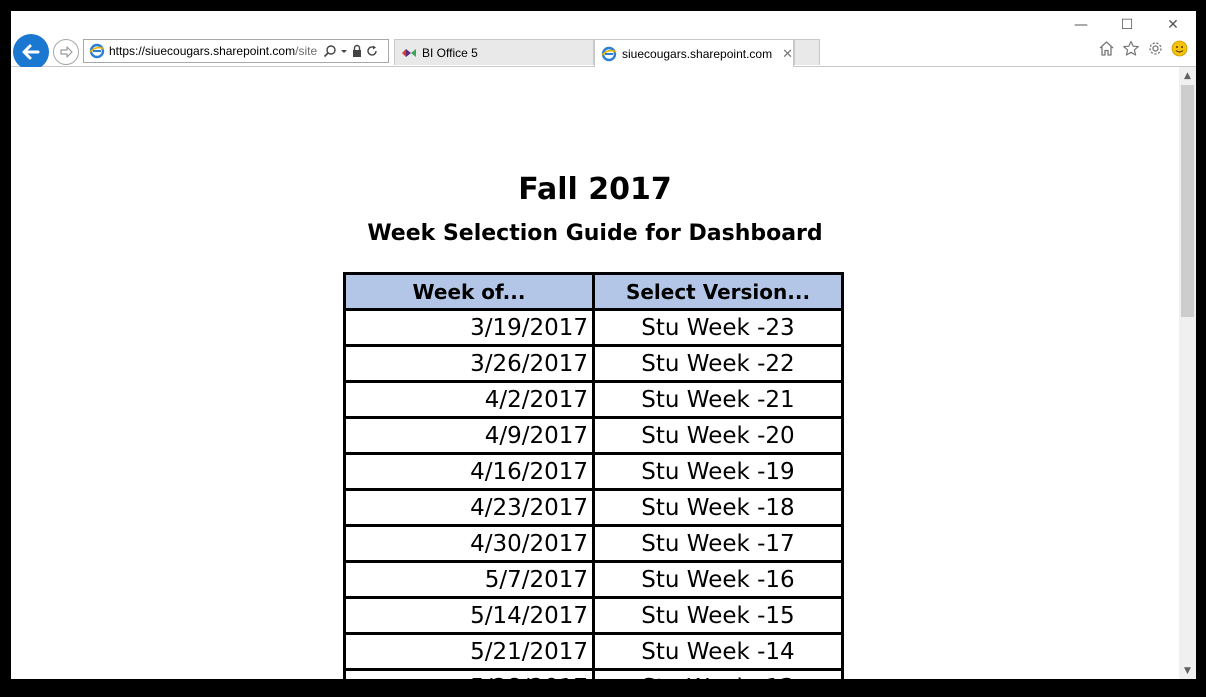 The width and height of the screenshot is (1206, 697). Describe the element at coordinates (1155, 48) in the screenshot. I see `gear-icon` at that location.